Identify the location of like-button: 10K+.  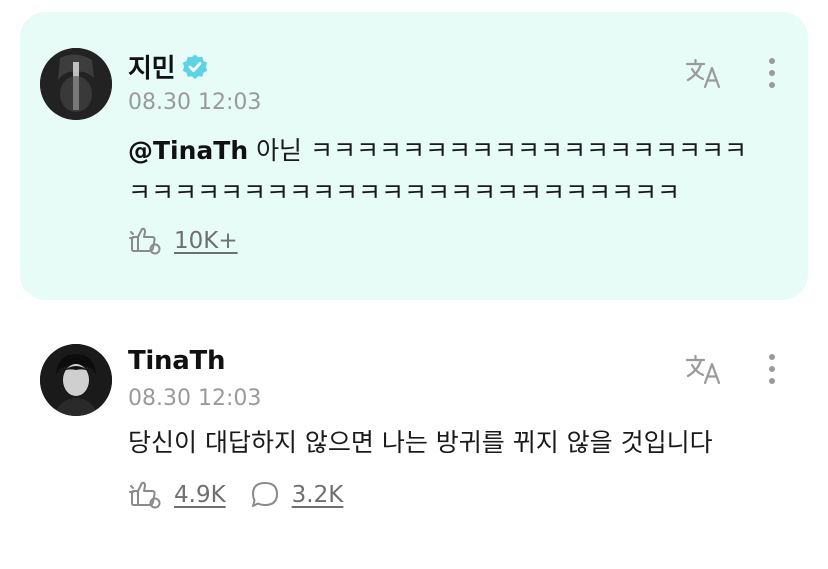
(183, 241).